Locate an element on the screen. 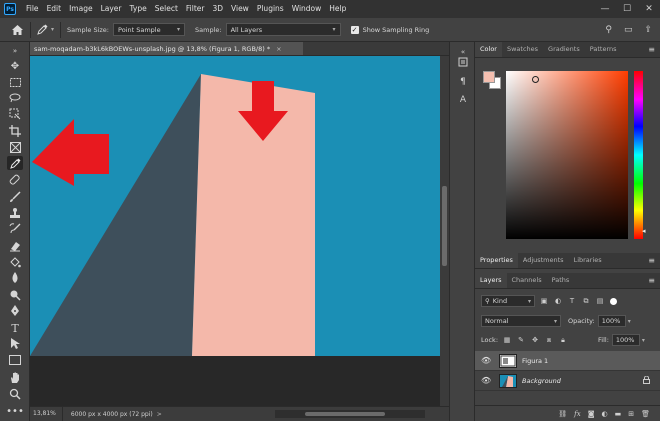 Image resolution: width=660 pixels, height=421 pixels. menu-filter: Filter is located at coordinates (195, 9).